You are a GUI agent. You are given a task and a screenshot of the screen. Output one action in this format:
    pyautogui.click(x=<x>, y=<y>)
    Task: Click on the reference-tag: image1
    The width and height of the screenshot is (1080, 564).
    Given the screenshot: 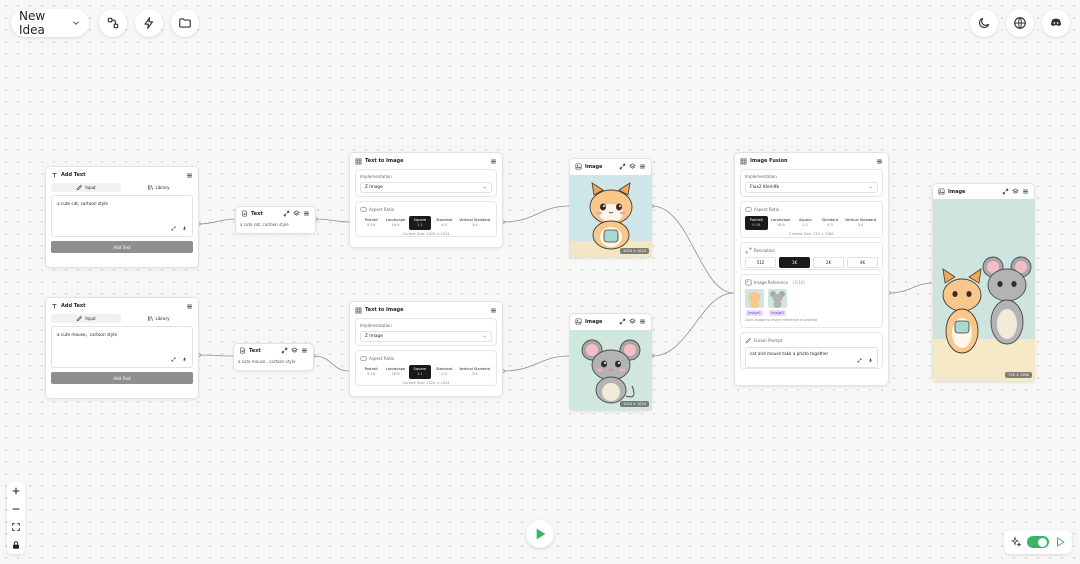 What is the action you would take?
    pyautogui.click(x=754, y=313)
    